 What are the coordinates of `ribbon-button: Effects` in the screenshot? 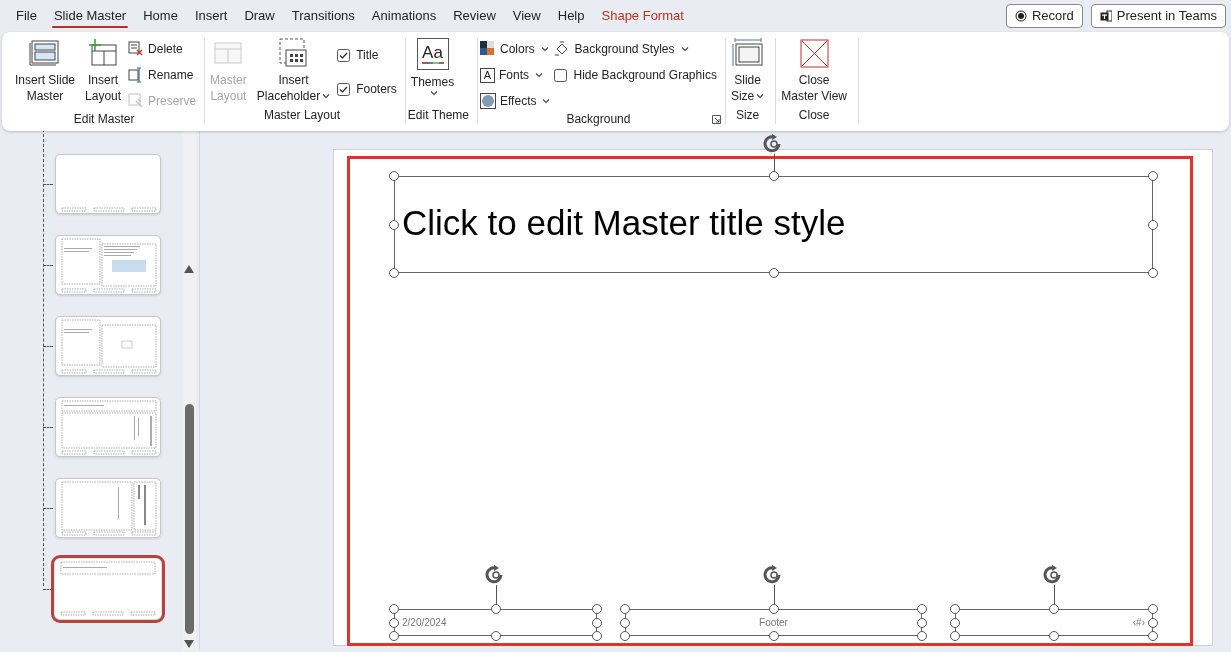 It's located at (515, 101).